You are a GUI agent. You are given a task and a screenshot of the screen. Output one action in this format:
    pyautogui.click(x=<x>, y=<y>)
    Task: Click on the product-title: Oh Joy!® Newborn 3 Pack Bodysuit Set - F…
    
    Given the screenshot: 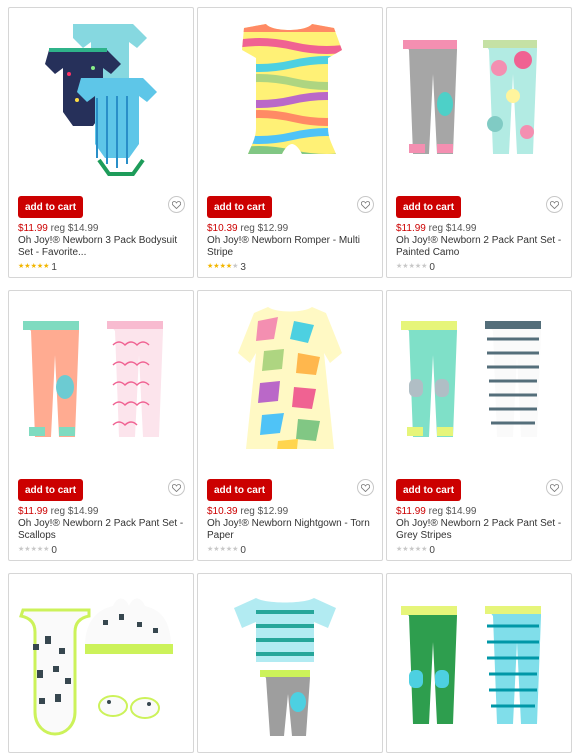 What is the action you would take?
    pyautogui.click(x=103, y=247)
    